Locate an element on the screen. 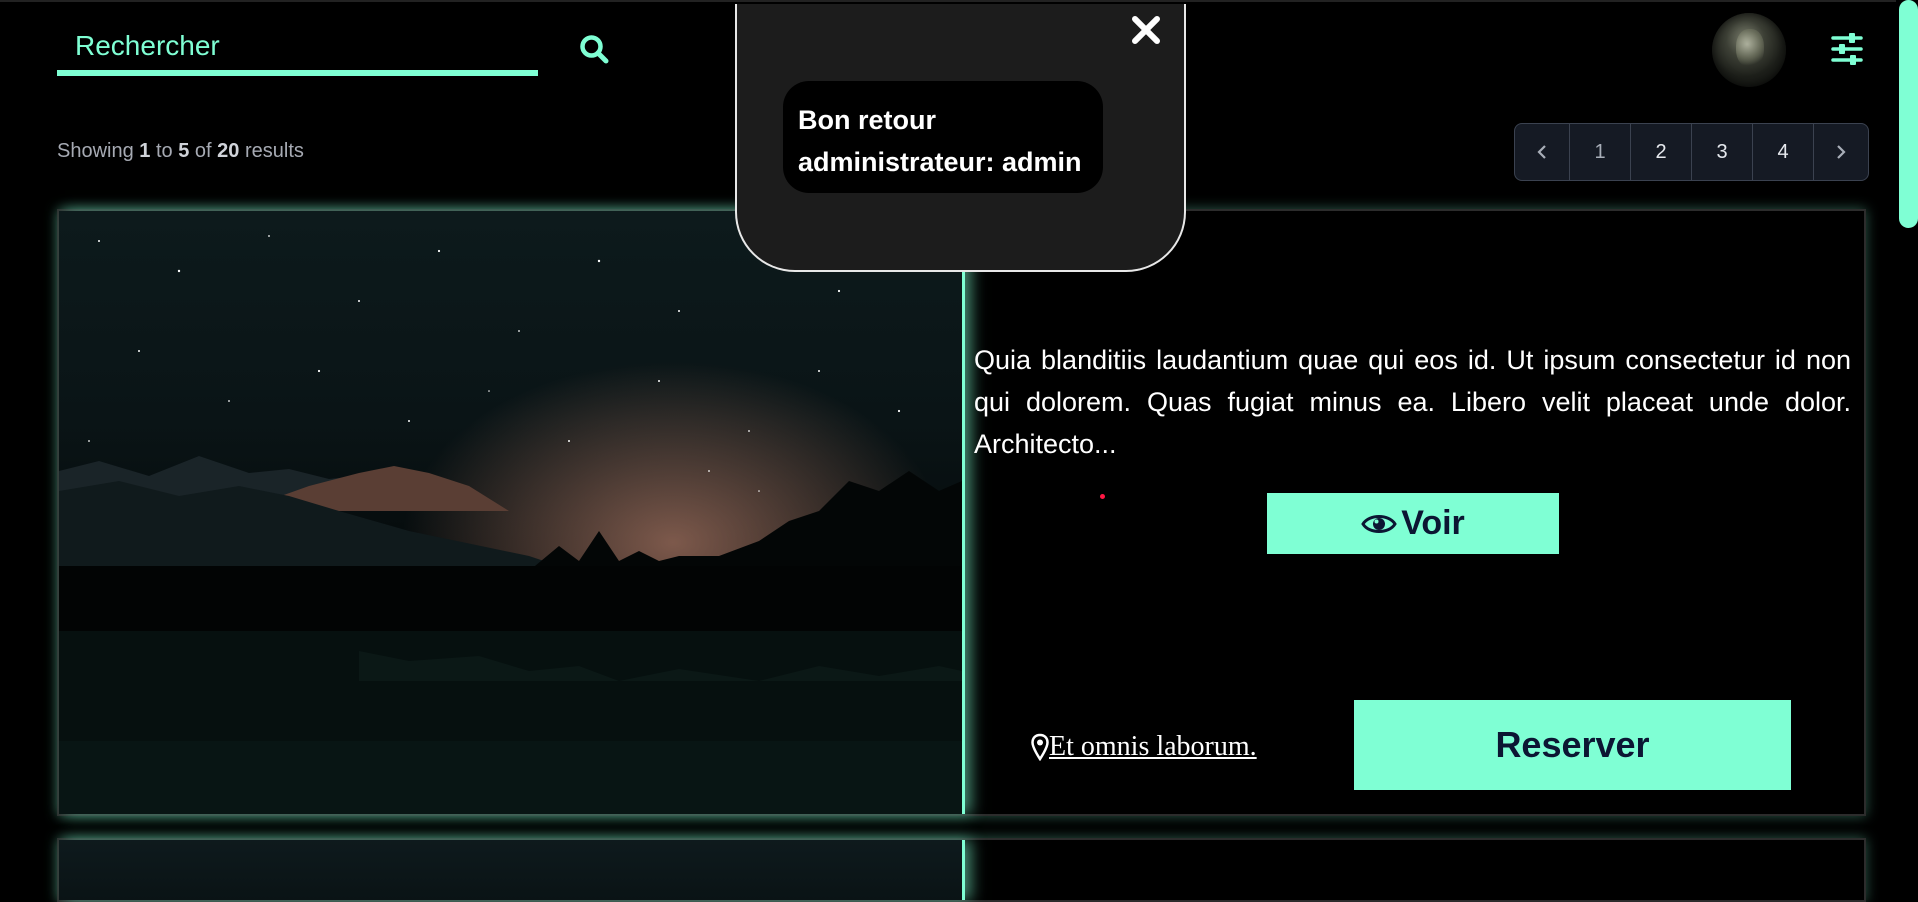 The width and height of the screenshot is (1918, 902). results-of-word: of is located at coordinates (203, 151).